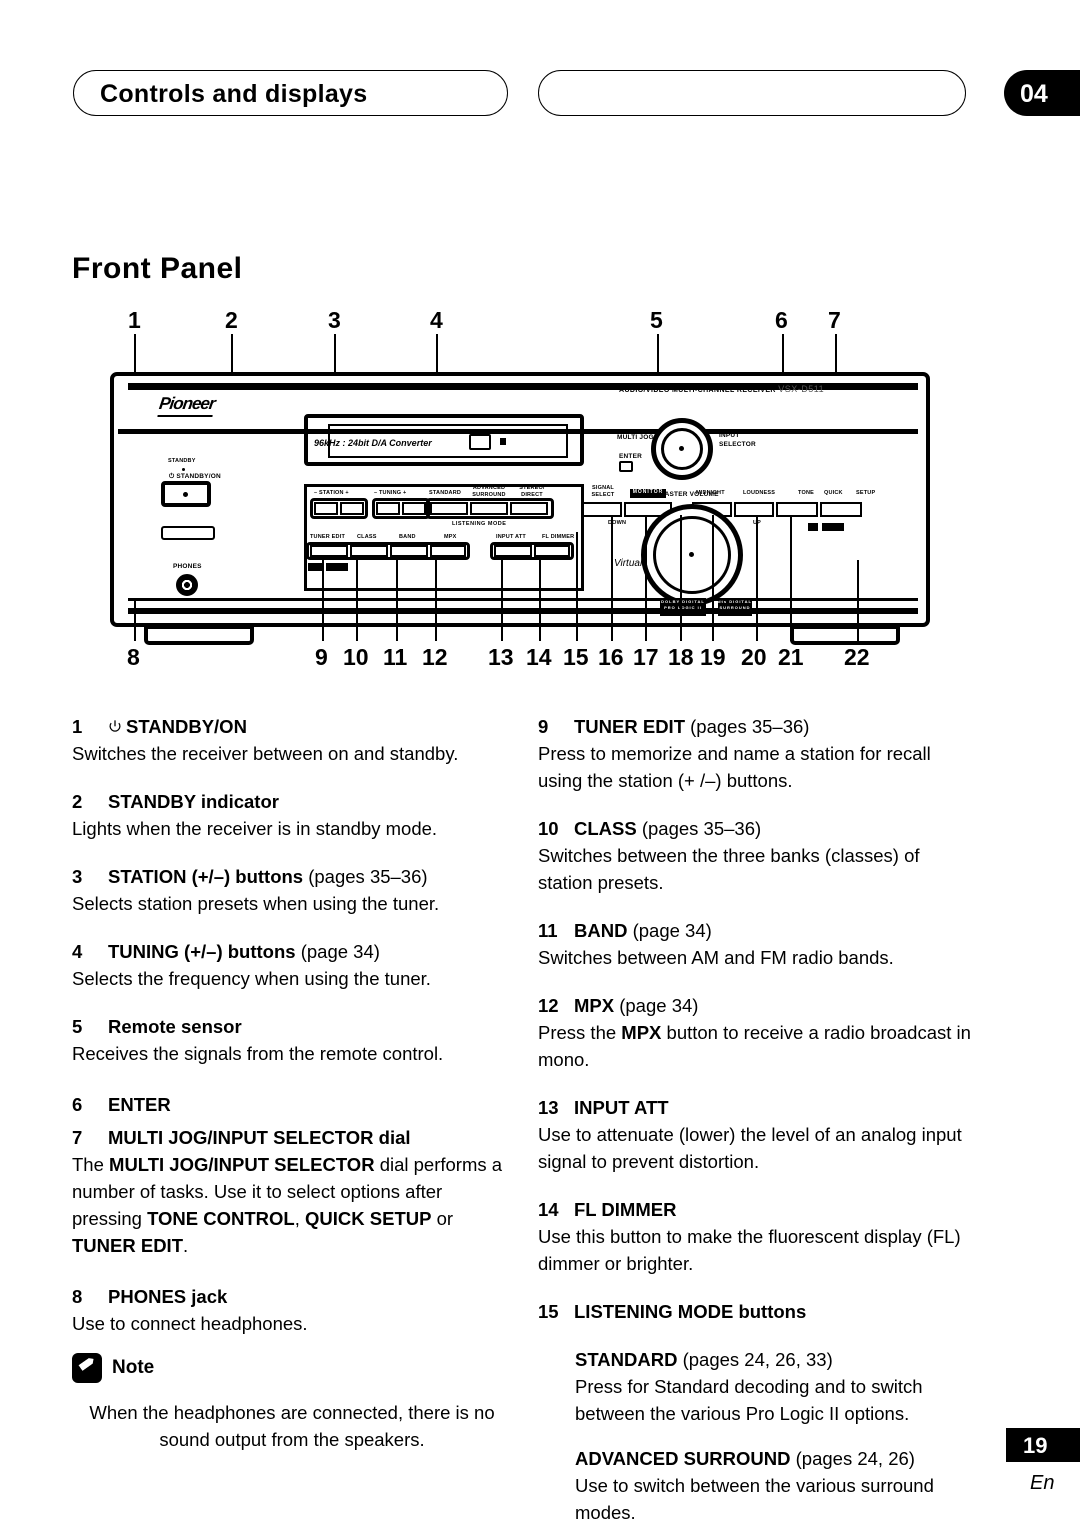  Describe the element at coordinates (758, 930) in the screenshot. I see `control-entry-heading: 11 BAND (page 34)` at that location.